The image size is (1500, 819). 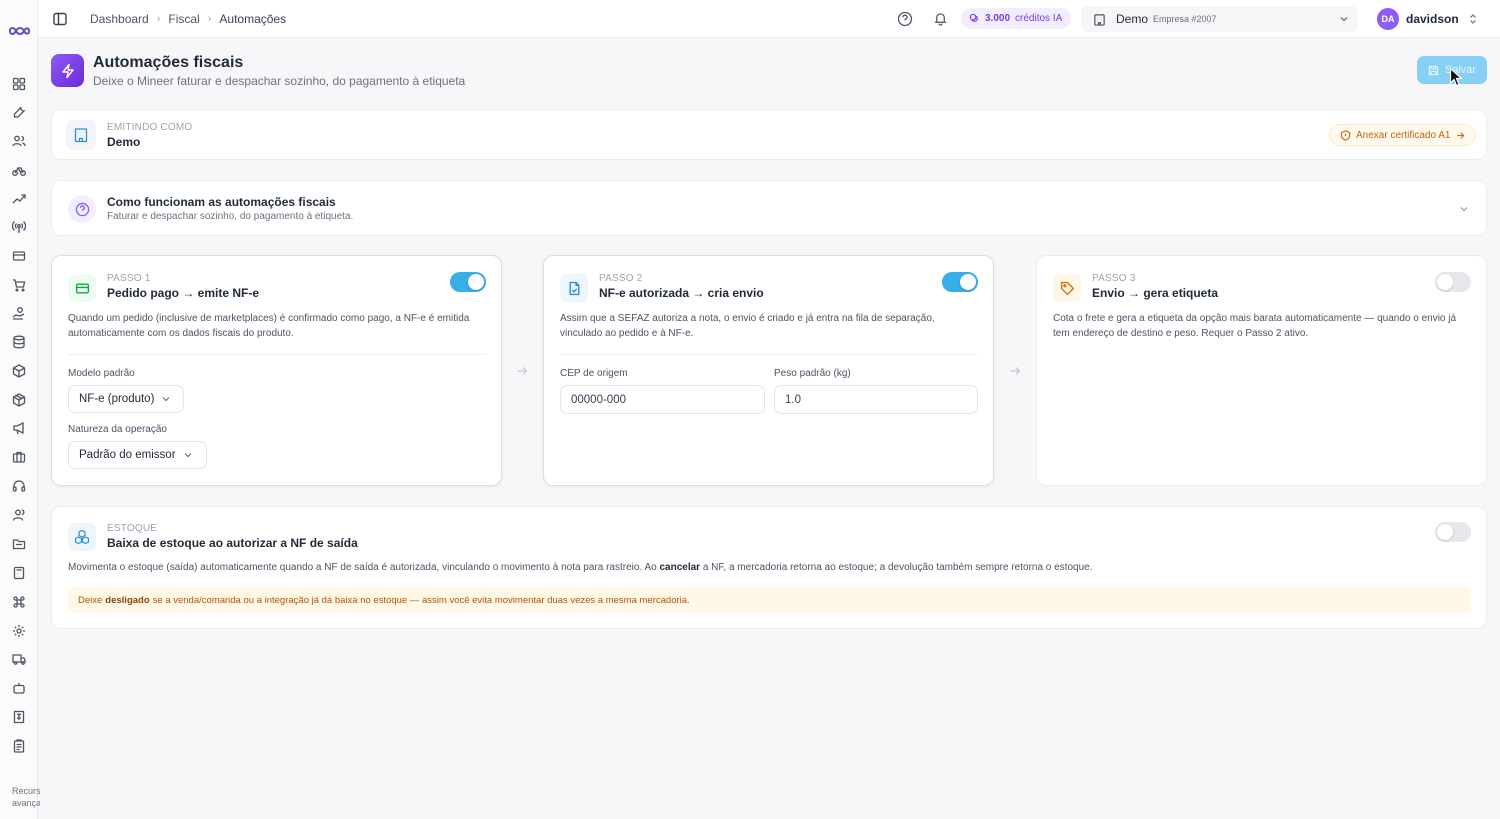 I want to click on sidebar-toggle-icon, so click(x=60, y=19).